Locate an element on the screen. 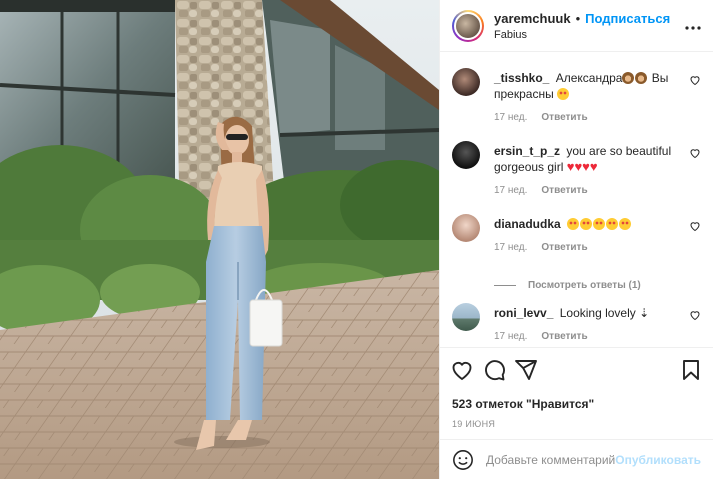 This screenshot has width=713, height=479. share-icon is located at coordinates (526, 370).